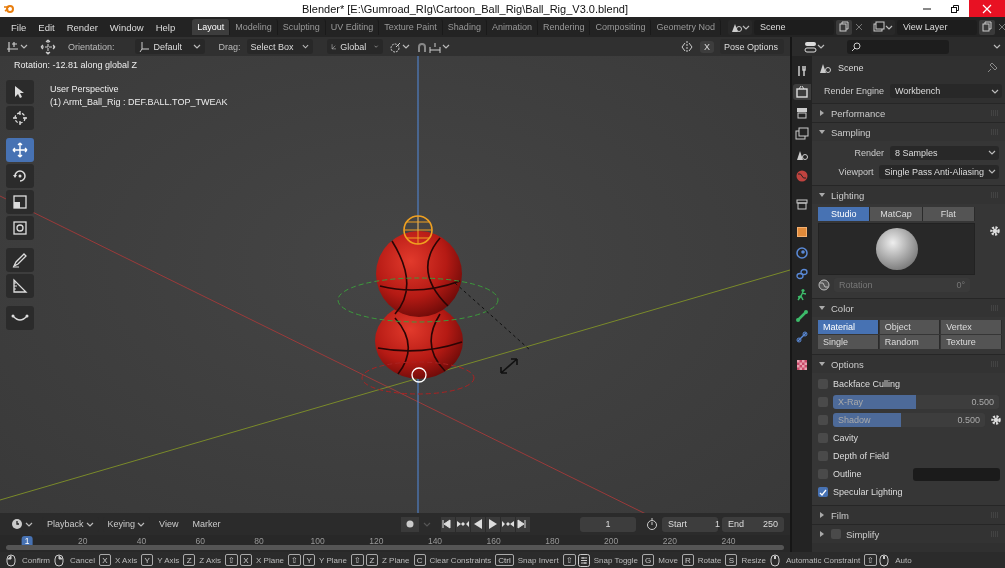 The height and width of the screenshot is (568, 1005). I want to click on move-tool, so click(20, 150).